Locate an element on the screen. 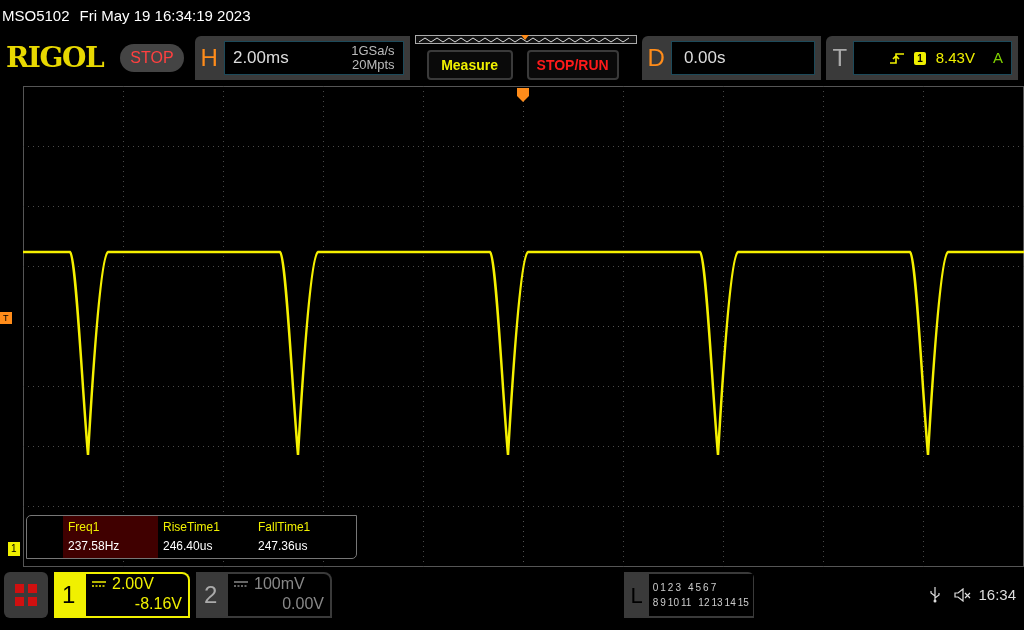 This screenshot has height=630, width=1024. channel-number: 2 is located at coordinates (211, 595).